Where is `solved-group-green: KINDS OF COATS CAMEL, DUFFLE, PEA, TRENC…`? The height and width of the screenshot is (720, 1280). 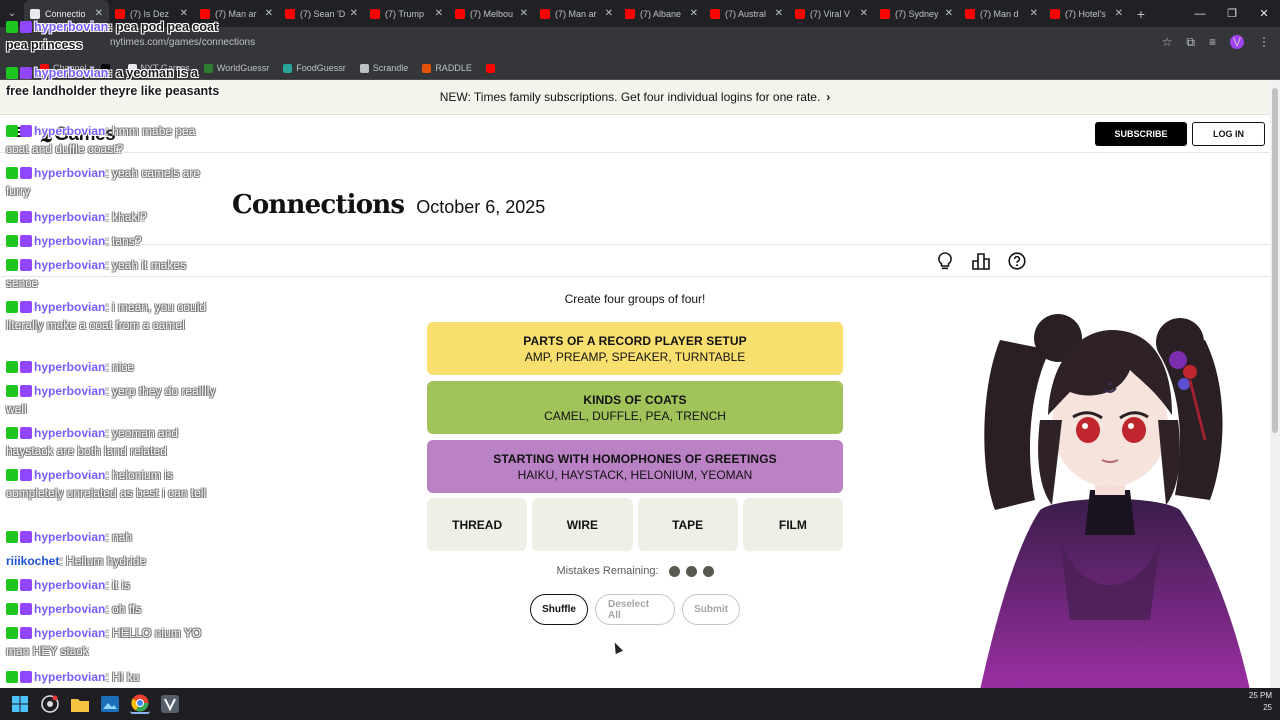 solved-group-green: KINDS OF COATS CAMEL, DUFFLE, PEA, TRENC… is located at coordinates (635, 407).